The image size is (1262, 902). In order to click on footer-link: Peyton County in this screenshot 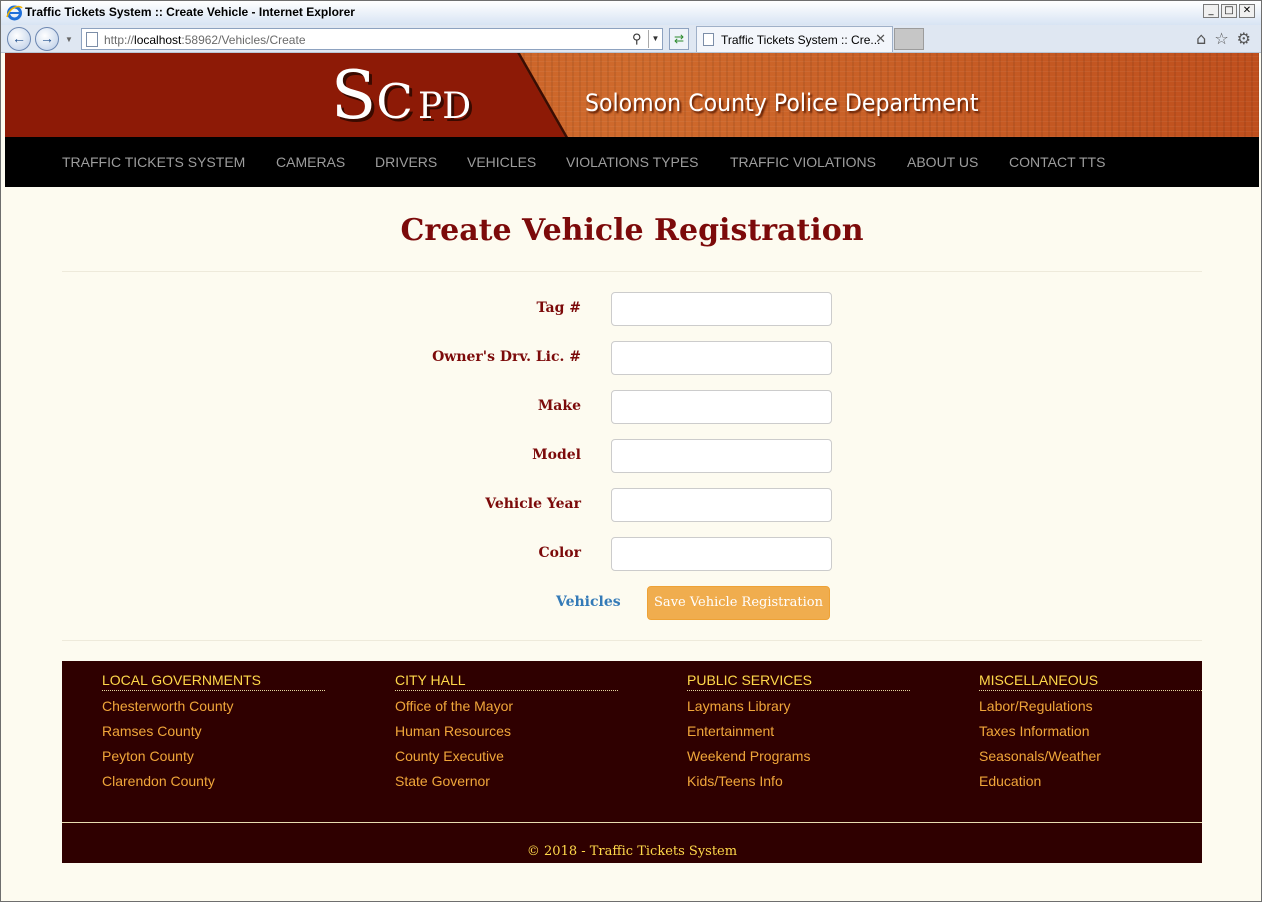, I will do `click(213, 757)`.